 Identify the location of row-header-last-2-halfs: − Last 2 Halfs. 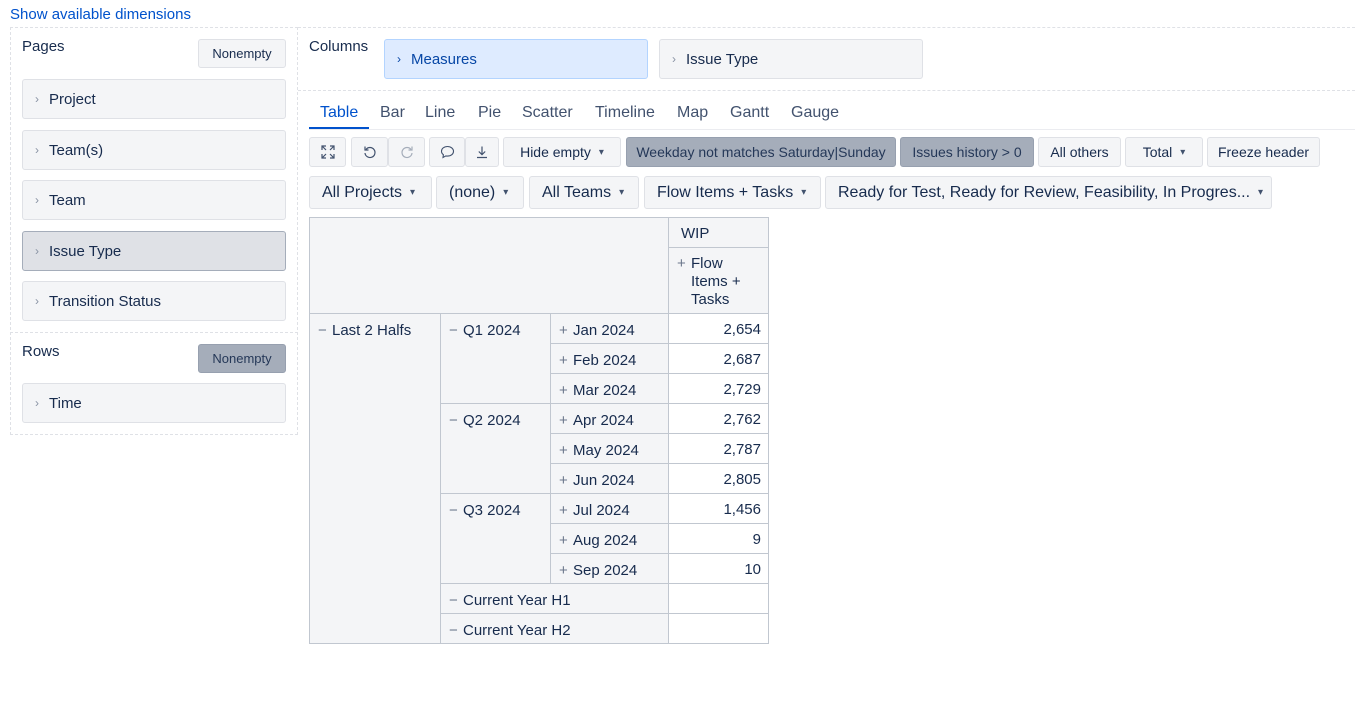
(375, 479).